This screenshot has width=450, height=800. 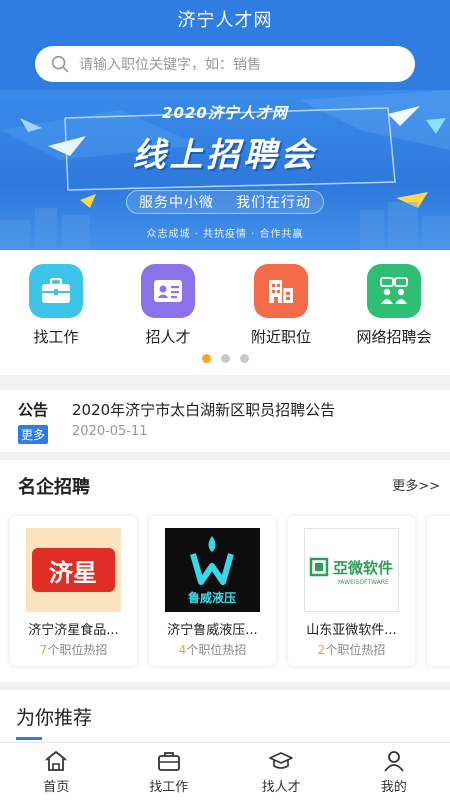 I want to click on company-card-partial, so click(x=438, y=591).